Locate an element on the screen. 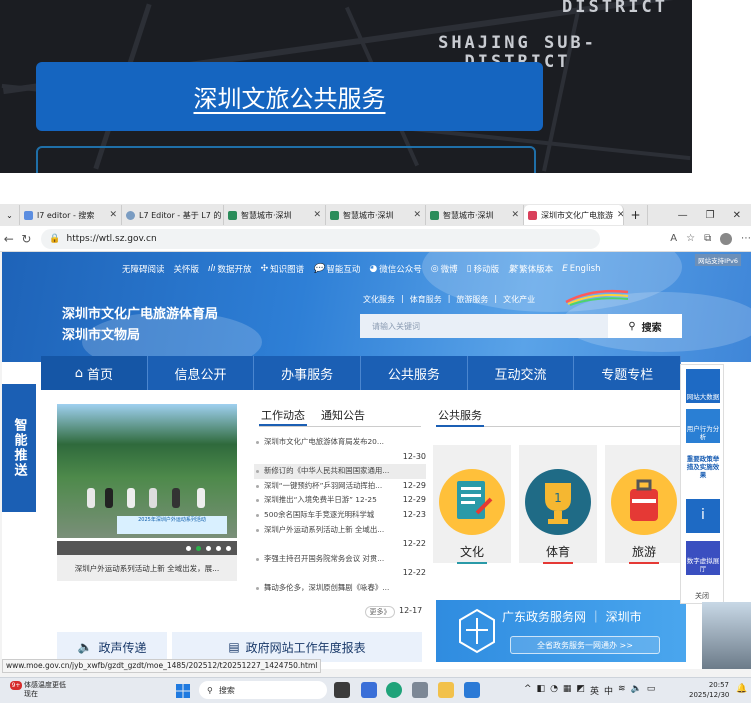 The image size is (751, 703). read-aloud-icon: A is located at coordinates (673, 238).